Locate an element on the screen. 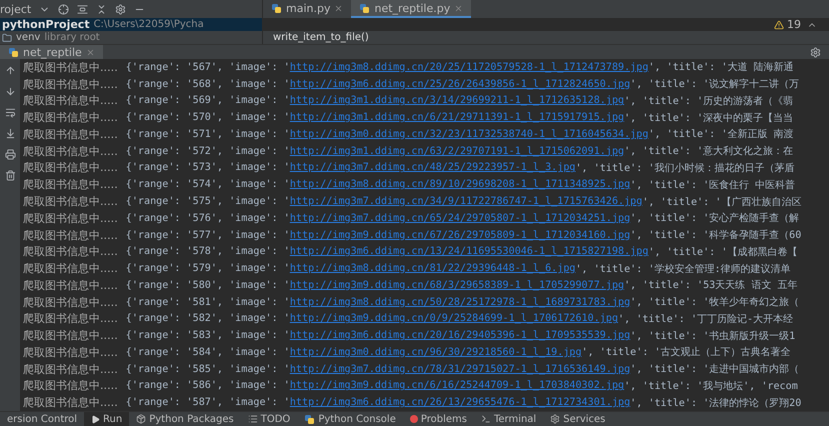 This screenshot has width=829, height=426. warning-icon is located at coordinates (779, 25).